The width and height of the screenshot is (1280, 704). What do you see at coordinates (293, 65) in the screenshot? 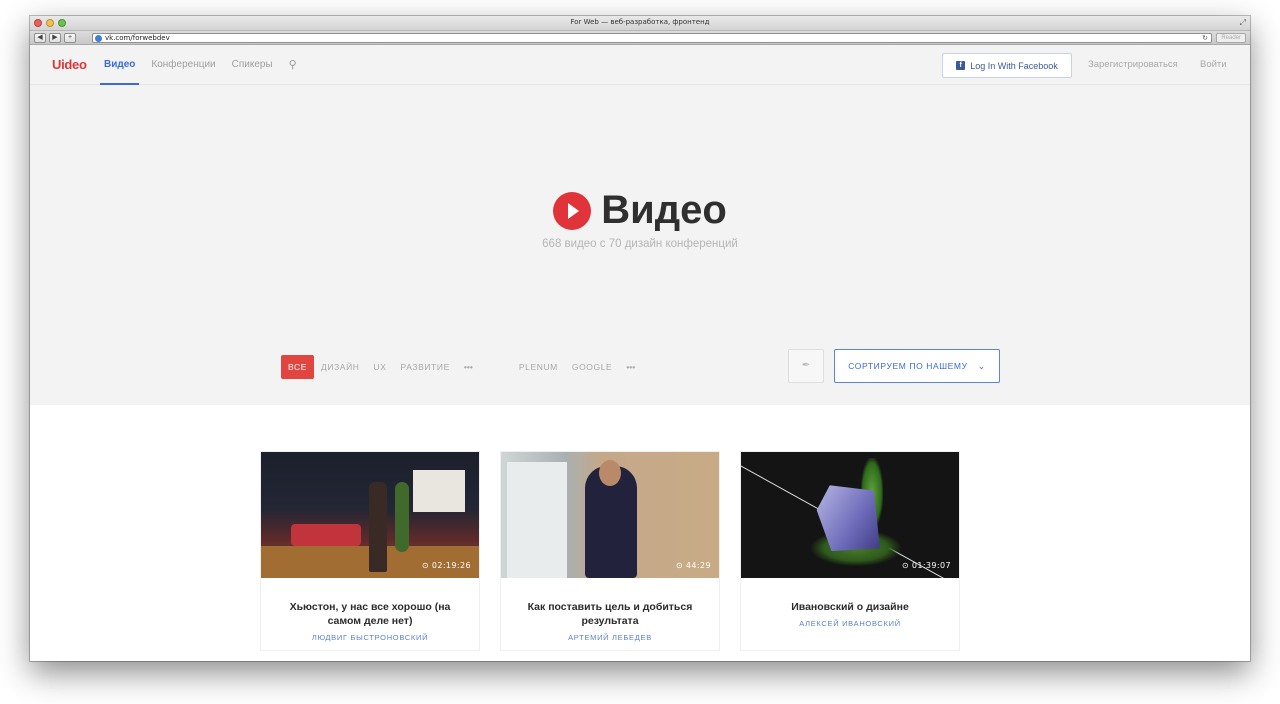
I see `search-icon: ⚲` at bounding box center [293, 65].